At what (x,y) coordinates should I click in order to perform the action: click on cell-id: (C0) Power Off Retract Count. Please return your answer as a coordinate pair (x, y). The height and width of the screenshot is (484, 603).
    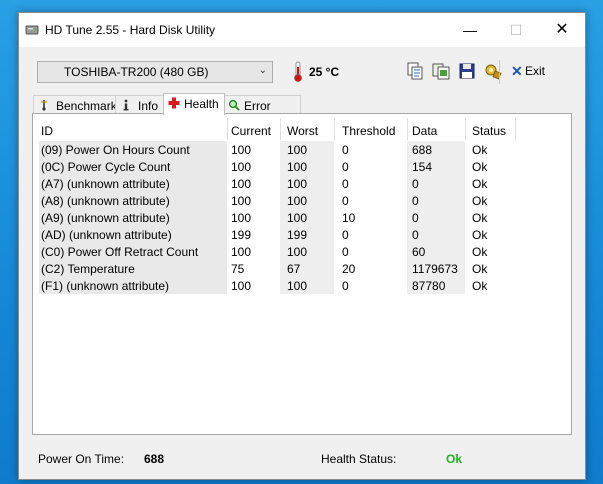
    Looking at the image, I should click on (120, 252).